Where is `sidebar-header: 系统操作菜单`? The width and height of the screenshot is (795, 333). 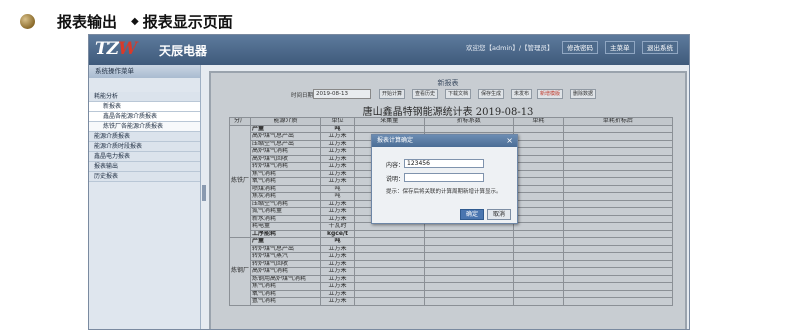 sidebar-header: 系统操作菜单 is located at coordinates (144, 71).